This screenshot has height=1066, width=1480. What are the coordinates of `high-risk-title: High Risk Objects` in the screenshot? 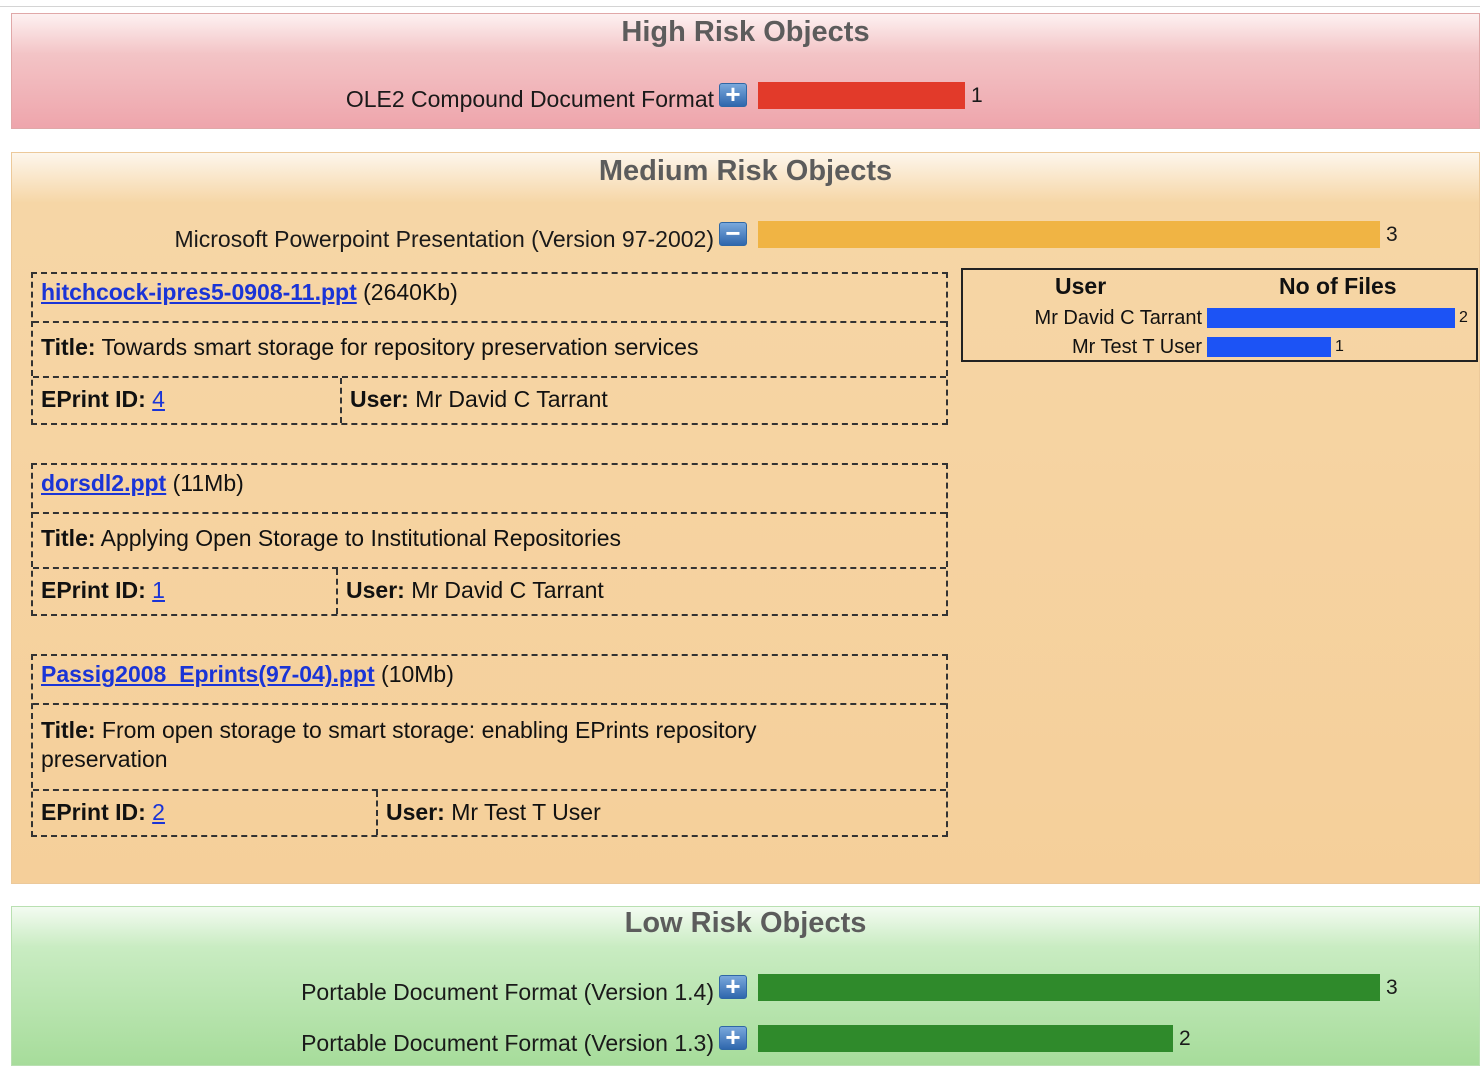 It's located at (745, 32).